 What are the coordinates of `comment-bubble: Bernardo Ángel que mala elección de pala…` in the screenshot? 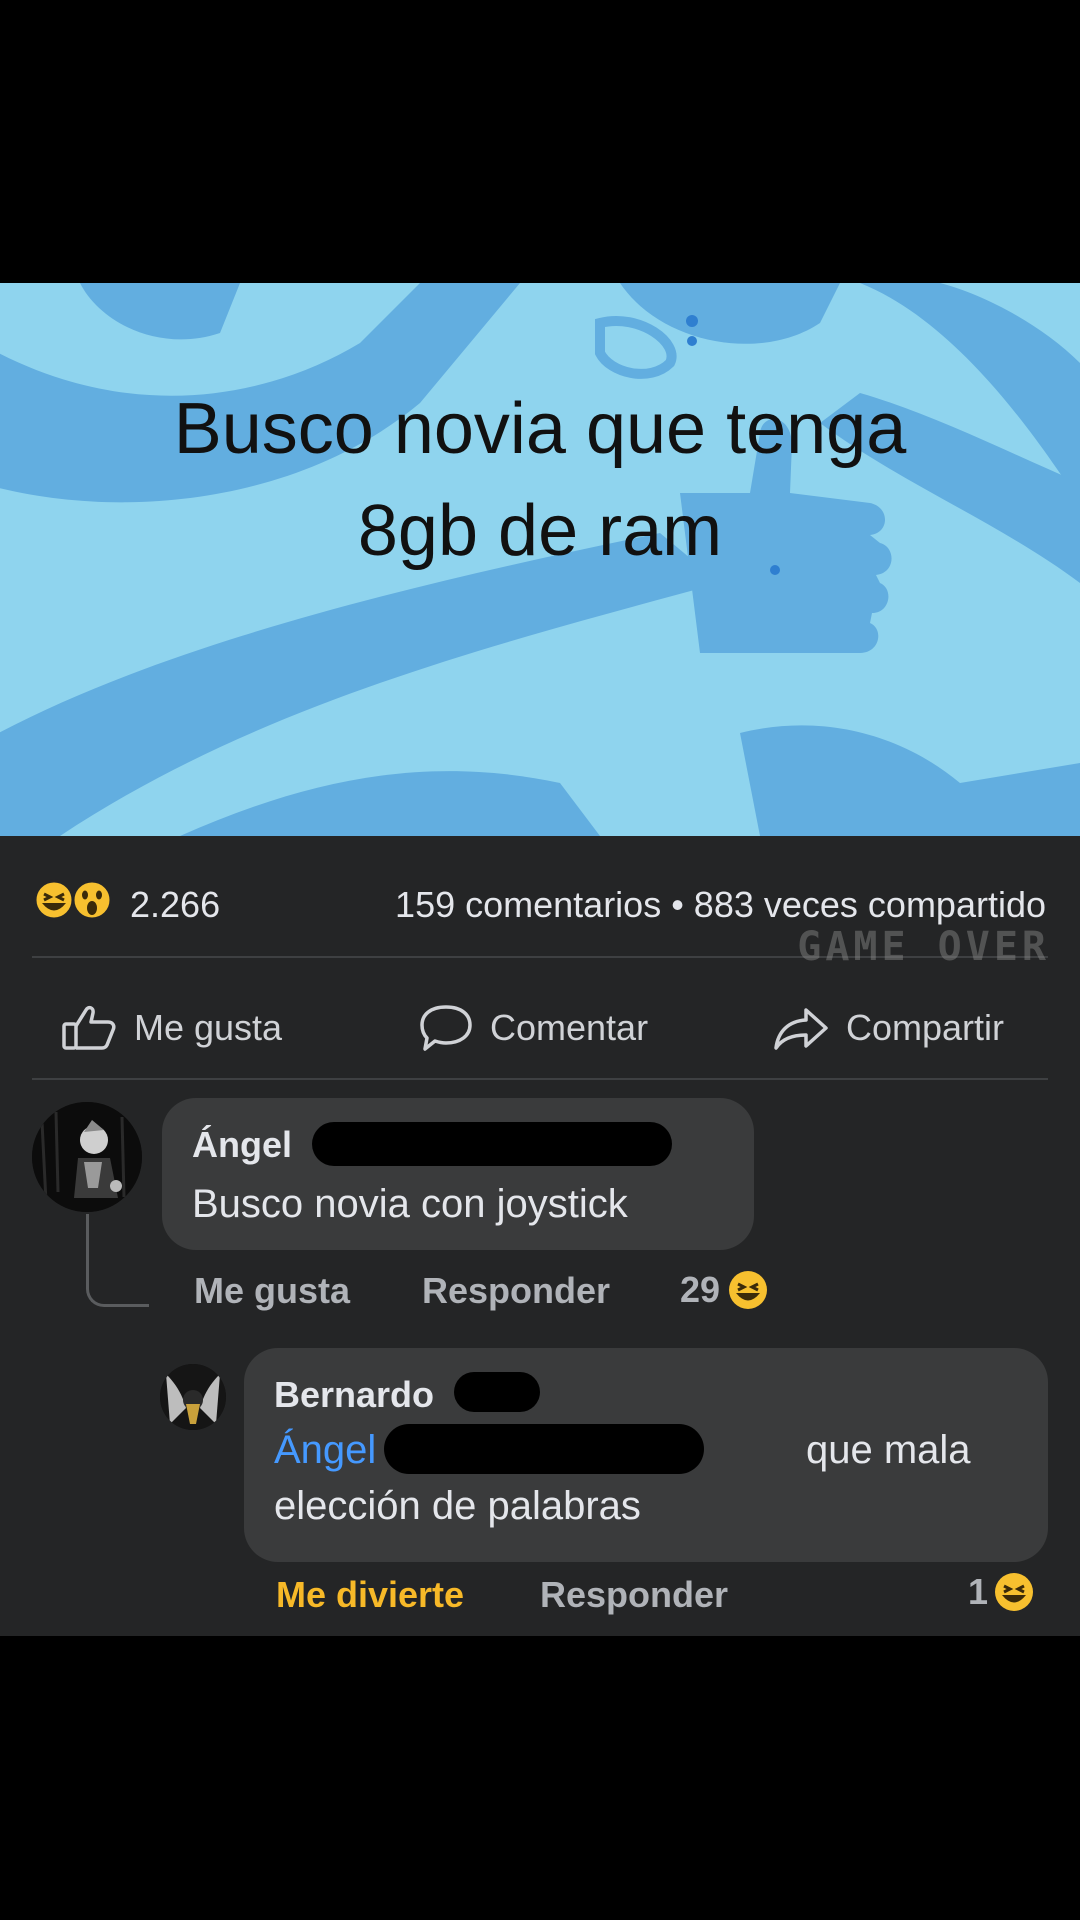 It's located at (646, 1455).